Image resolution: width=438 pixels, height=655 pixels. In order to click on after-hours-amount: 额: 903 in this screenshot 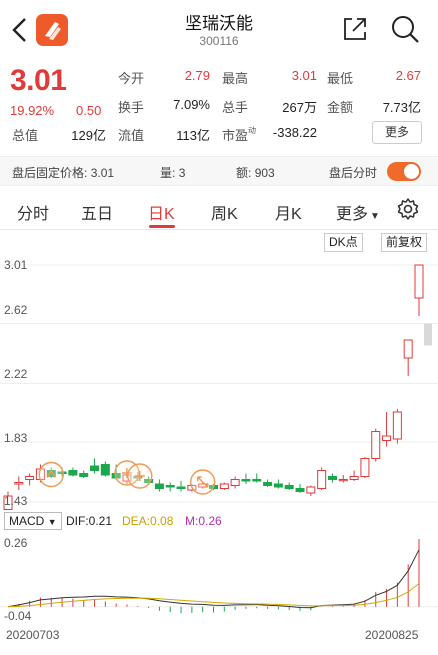, I will do `click(255, 173)`.